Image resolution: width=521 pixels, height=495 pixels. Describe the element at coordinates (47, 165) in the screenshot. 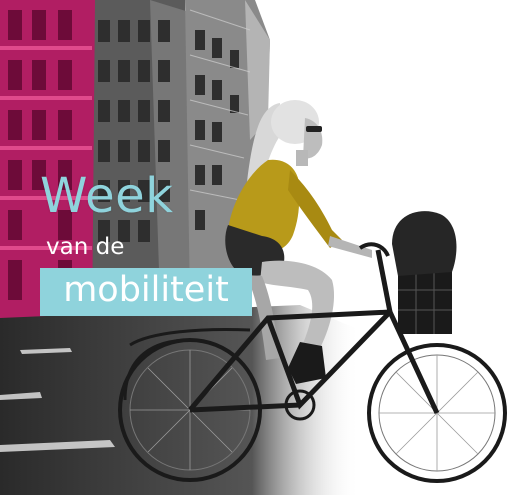

I see `building-magenta` at that location.